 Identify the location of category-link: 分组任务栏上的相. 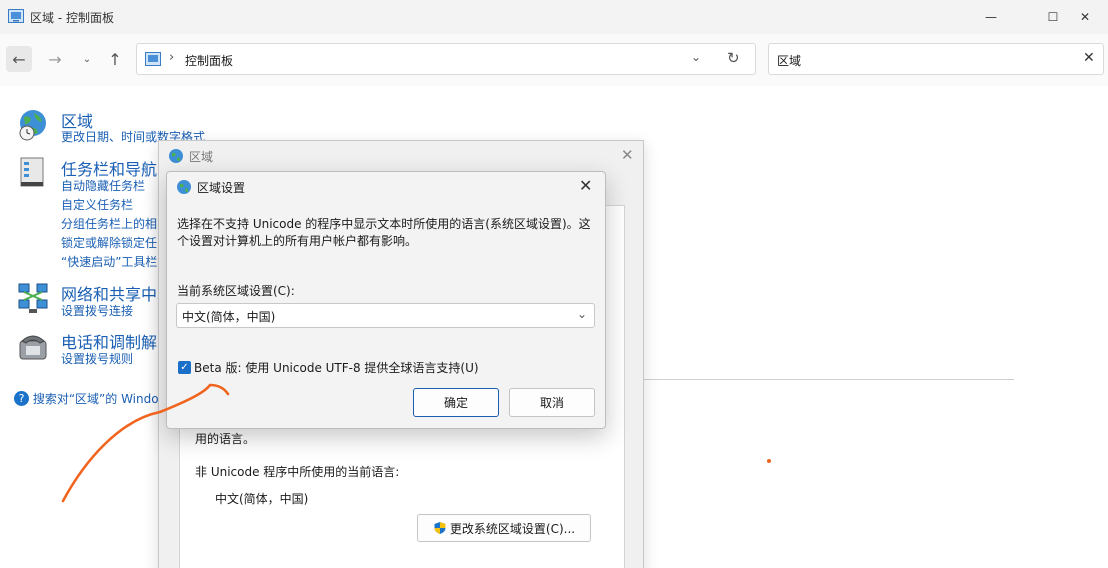
(109, 223).